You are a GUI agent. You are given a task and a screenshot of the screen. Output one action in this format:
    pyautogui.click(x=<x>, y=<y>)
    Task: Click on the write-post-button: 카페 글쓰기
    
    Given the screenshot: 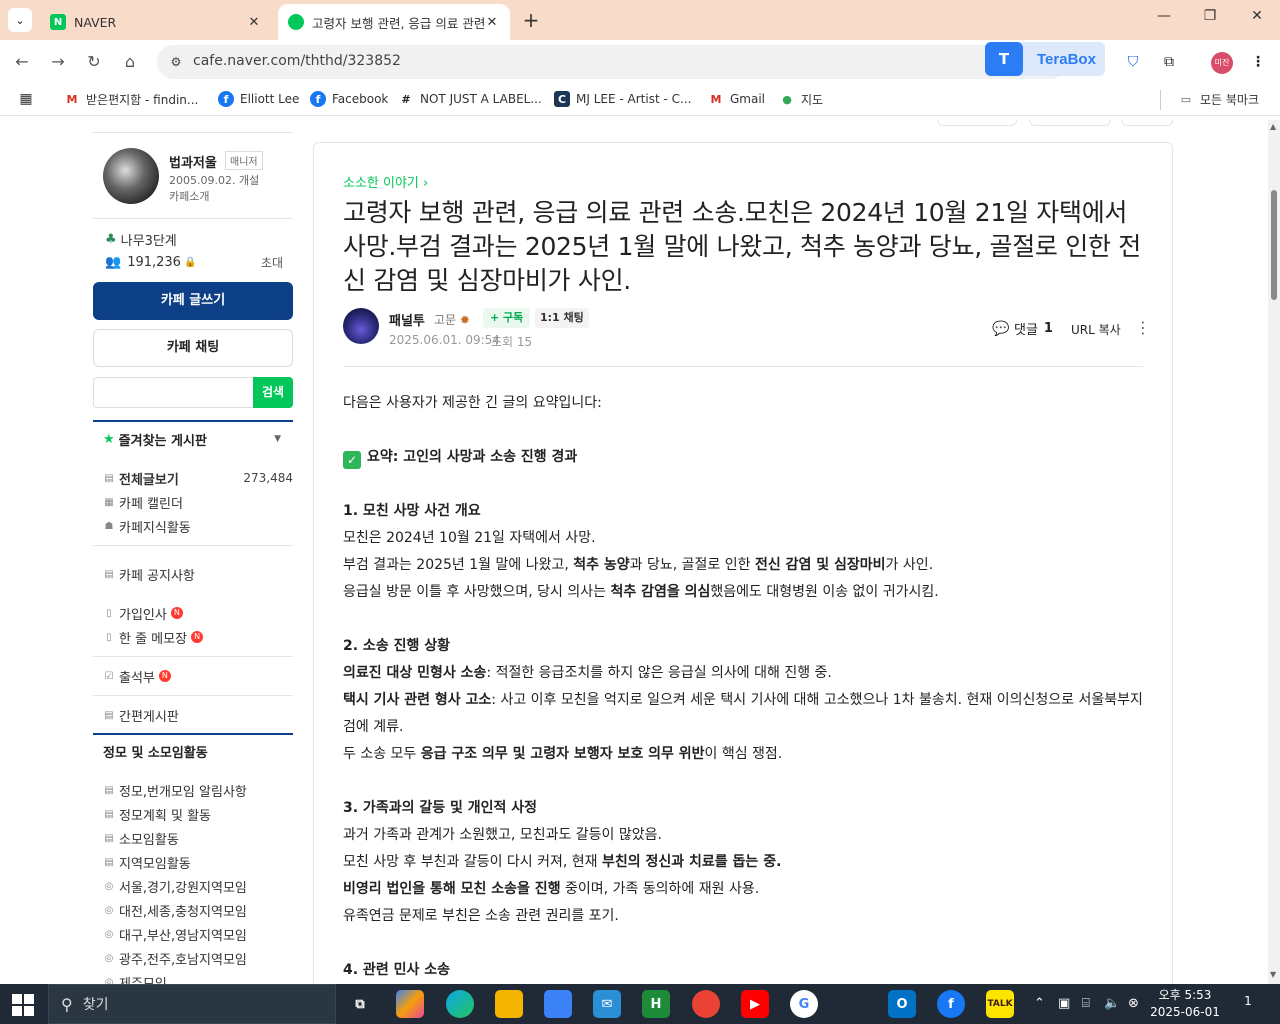 What is the action you would take?
    pyautogui.click(x=193, y=301)
    